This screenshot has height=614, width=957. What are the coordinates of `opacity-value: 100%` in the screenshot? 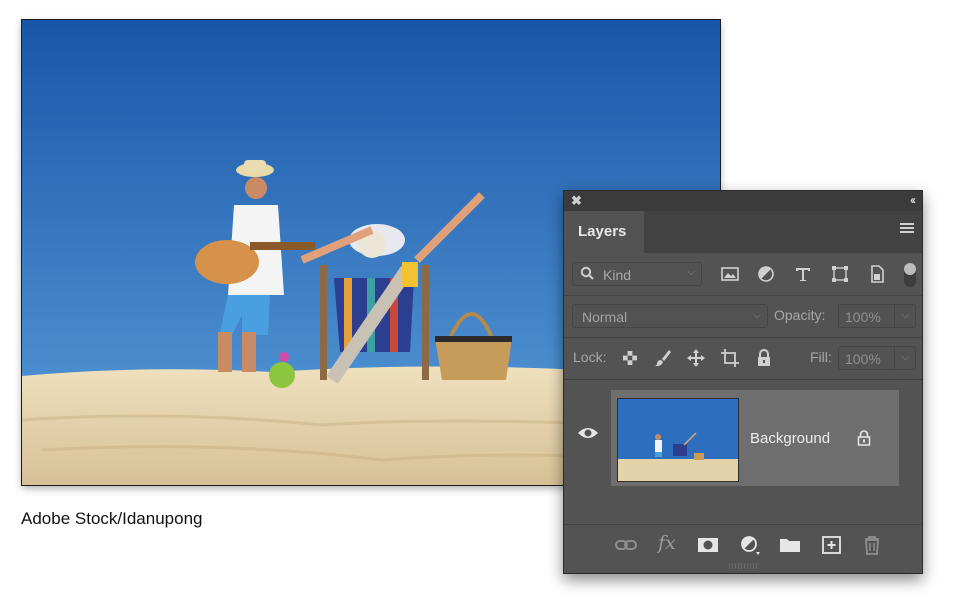 It's located at (863, 317).